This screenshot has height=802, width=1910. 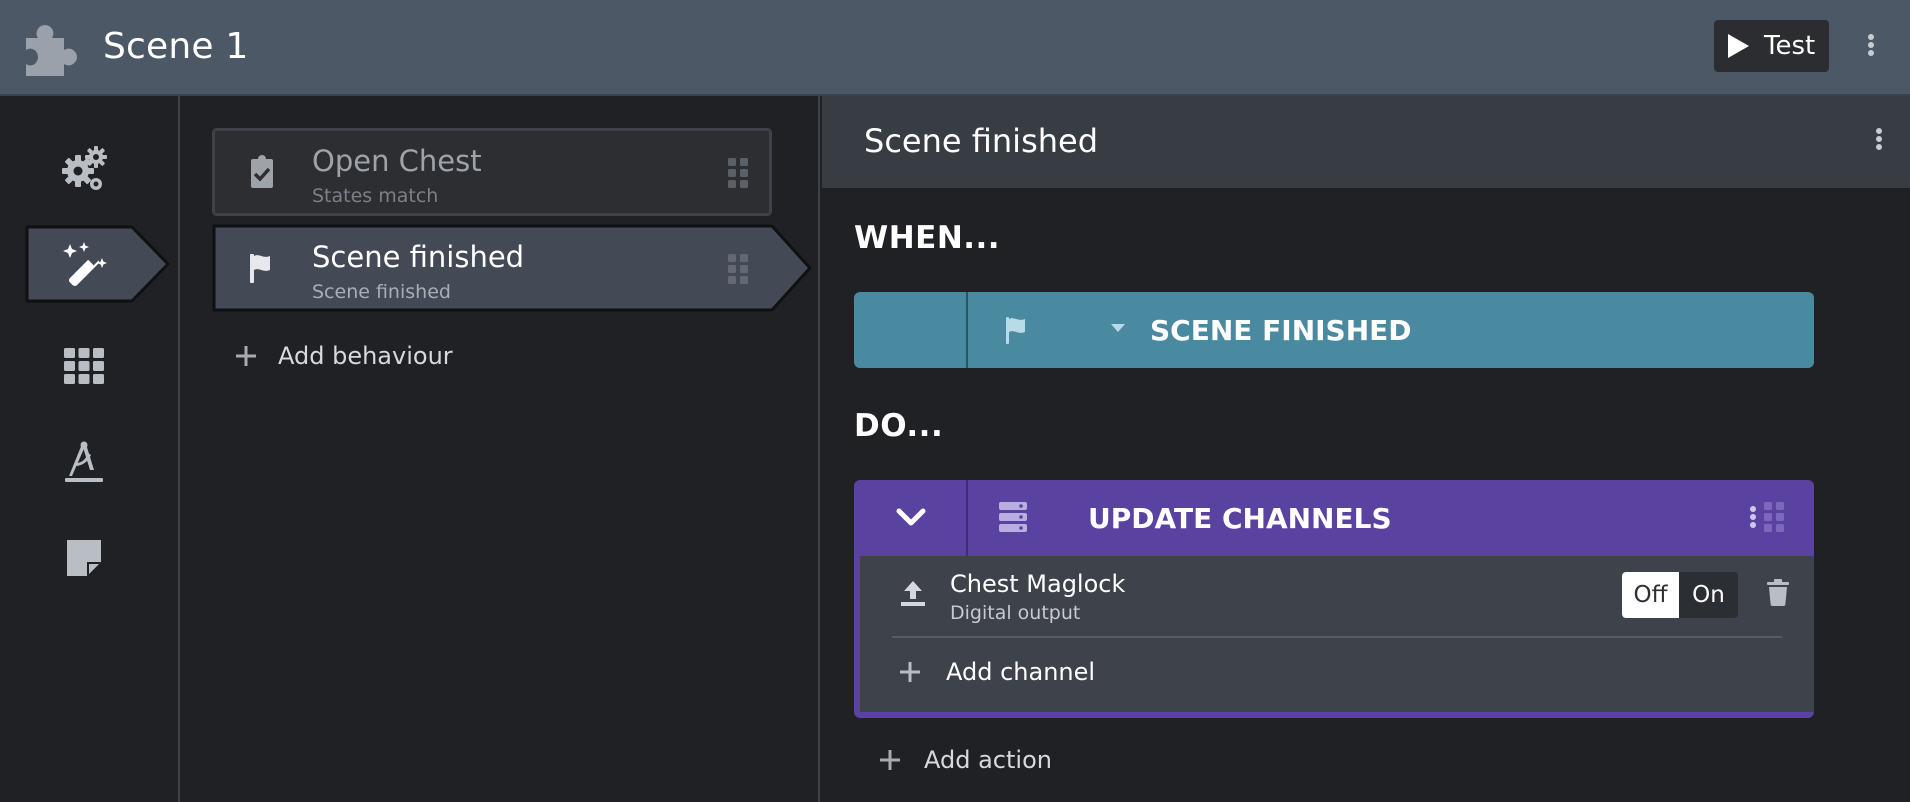 What do you see at coordinates (955, 48) in the screenshot?
I see `top-bar: Scene 1 Test` at bounding box center [955, 48].